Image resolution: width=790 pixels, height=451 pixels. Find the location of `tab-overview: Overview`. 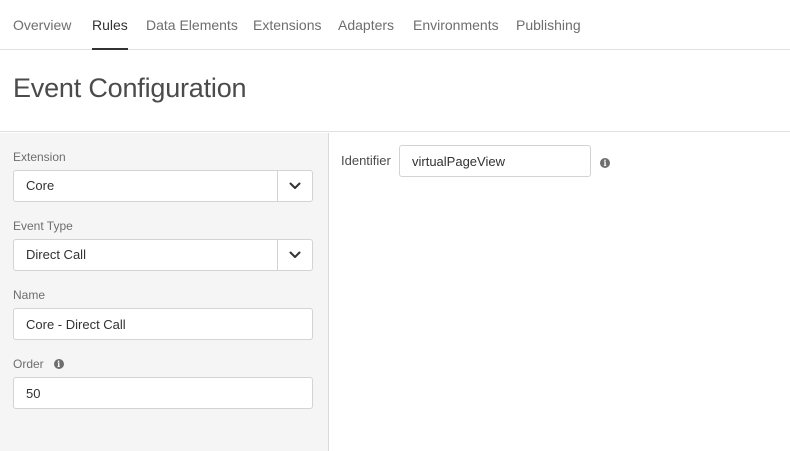

tab-overview: Overview is located at coordinates (42, 25).